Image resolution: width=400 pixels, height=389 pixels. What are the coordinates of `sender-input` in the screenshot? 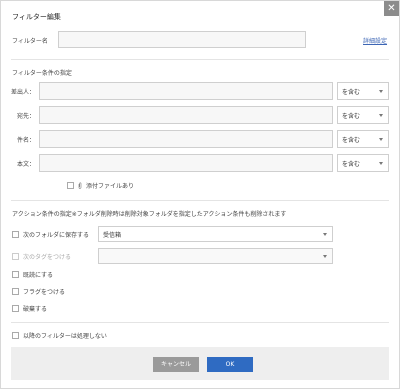 It's located at (186, 91).